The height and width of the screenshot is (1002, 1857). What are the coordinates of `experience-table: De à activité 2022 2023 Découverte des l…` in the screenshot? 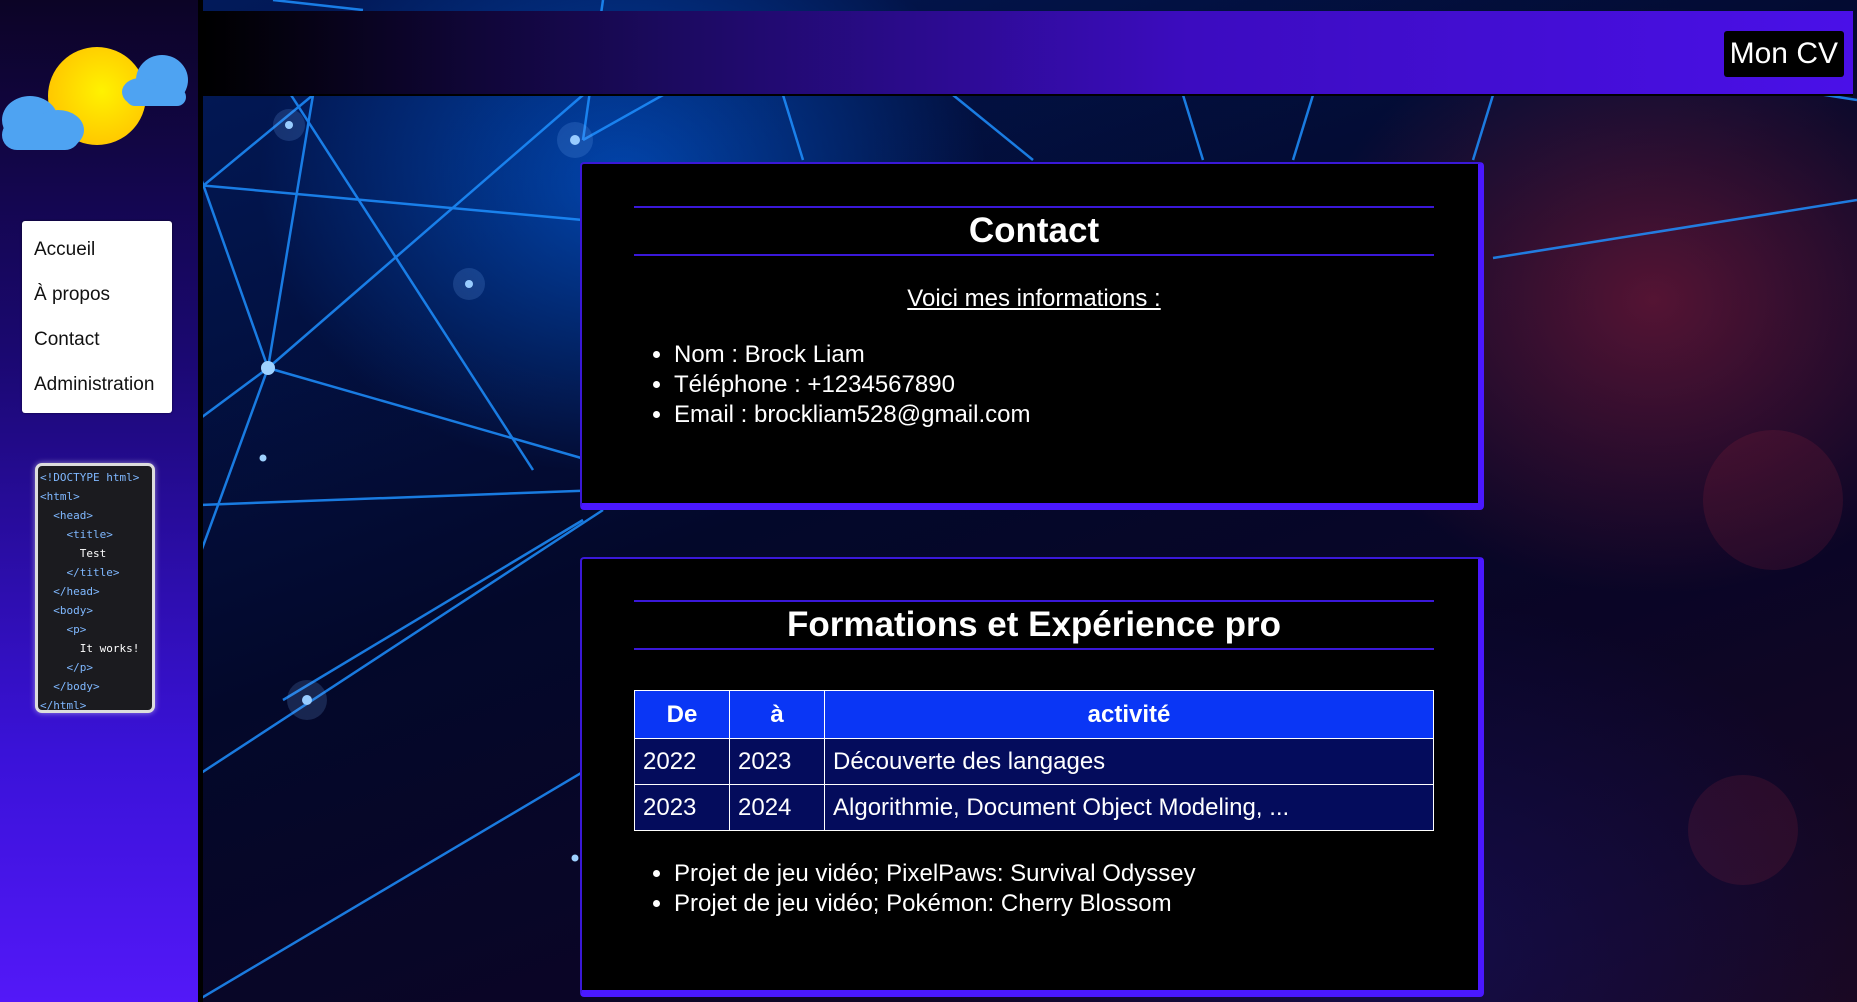 It's located at (1034, 760).